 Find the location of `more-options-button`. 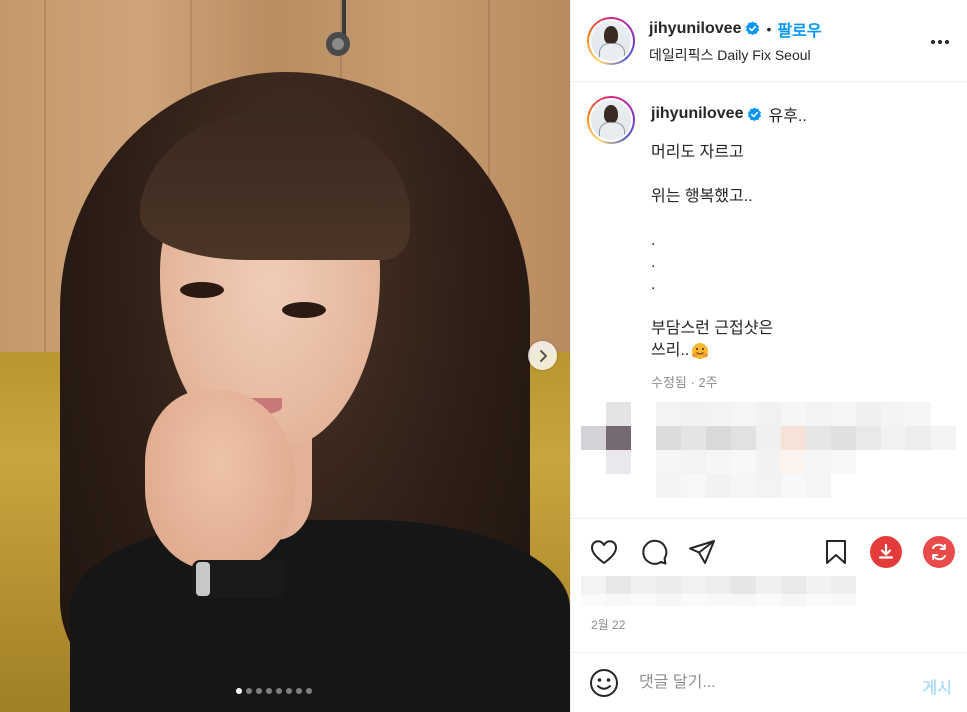

more-options-button is located at coordinates (940, 42).